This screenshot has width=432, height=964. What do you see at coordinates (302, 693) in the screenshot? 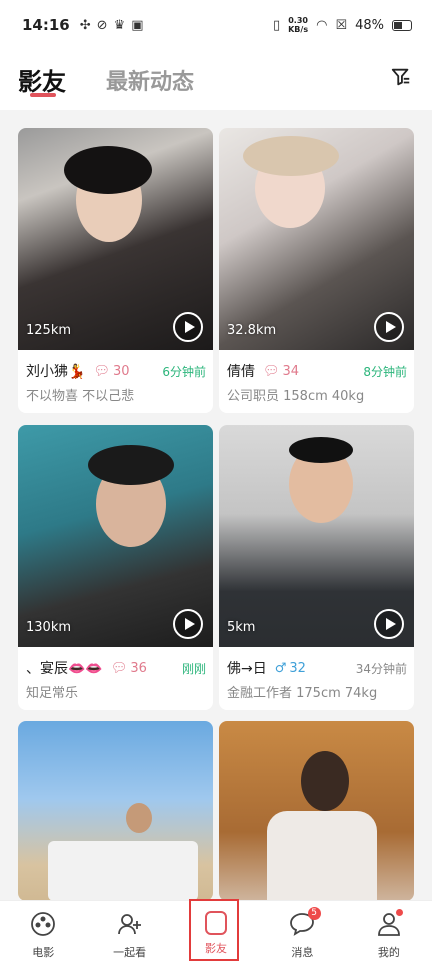
I see `user-subtitle: 金融工作者 175cm 74kg` at bounding box center [302, 693].